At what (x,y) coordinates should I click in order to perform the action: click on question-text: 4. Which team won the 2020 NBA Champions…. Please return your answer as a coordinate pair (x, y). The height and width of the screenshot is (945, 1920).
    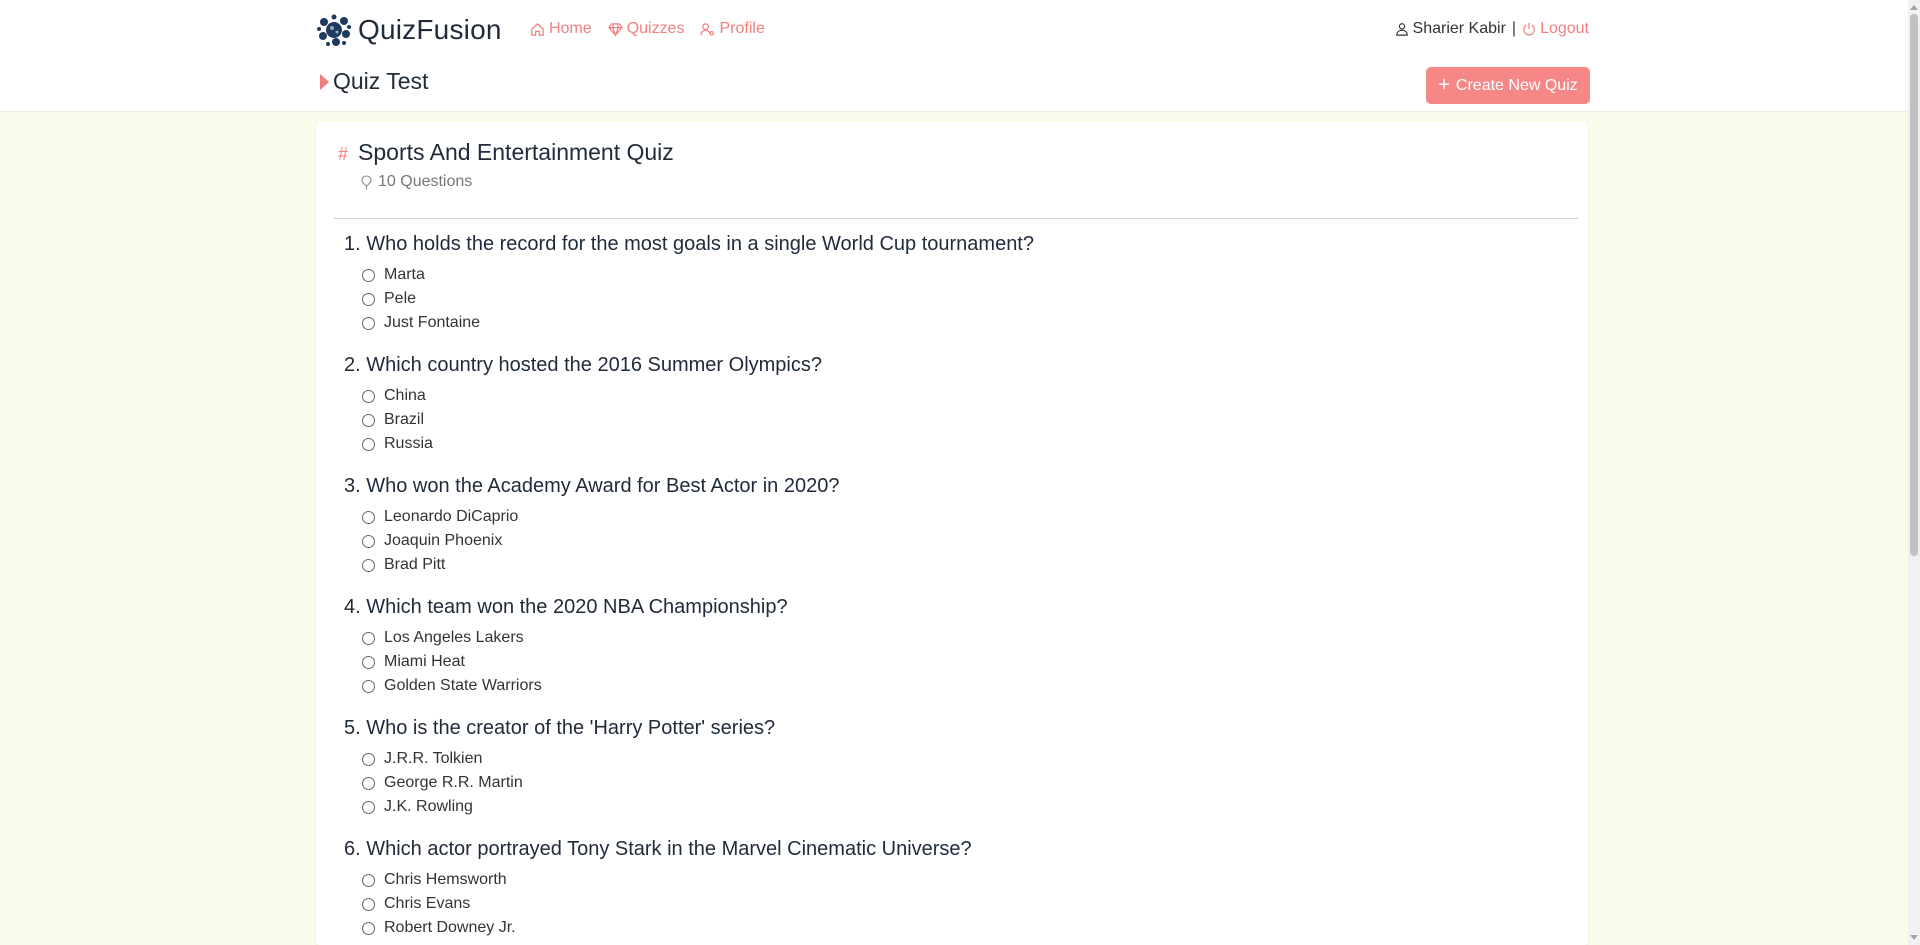
    Looking at the image, I should click on (566, 607).